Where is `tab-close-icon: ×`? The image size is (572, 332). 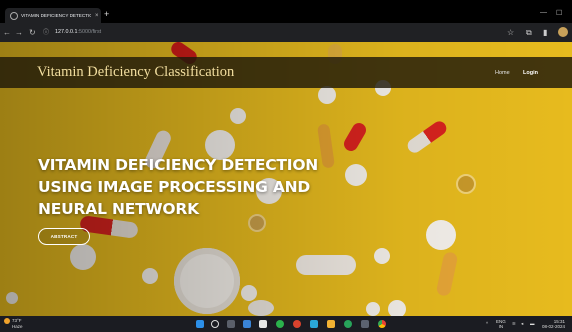
tab-close-icon: × is located at coordinates (97, 16).